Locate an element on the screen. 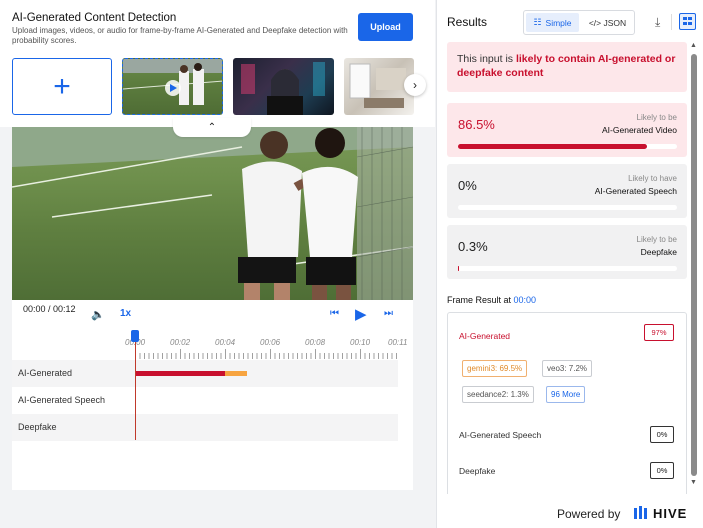 The image size is (703, 528). results-scrollbar: ▲ ▼ is located at coordinates (694, 266).